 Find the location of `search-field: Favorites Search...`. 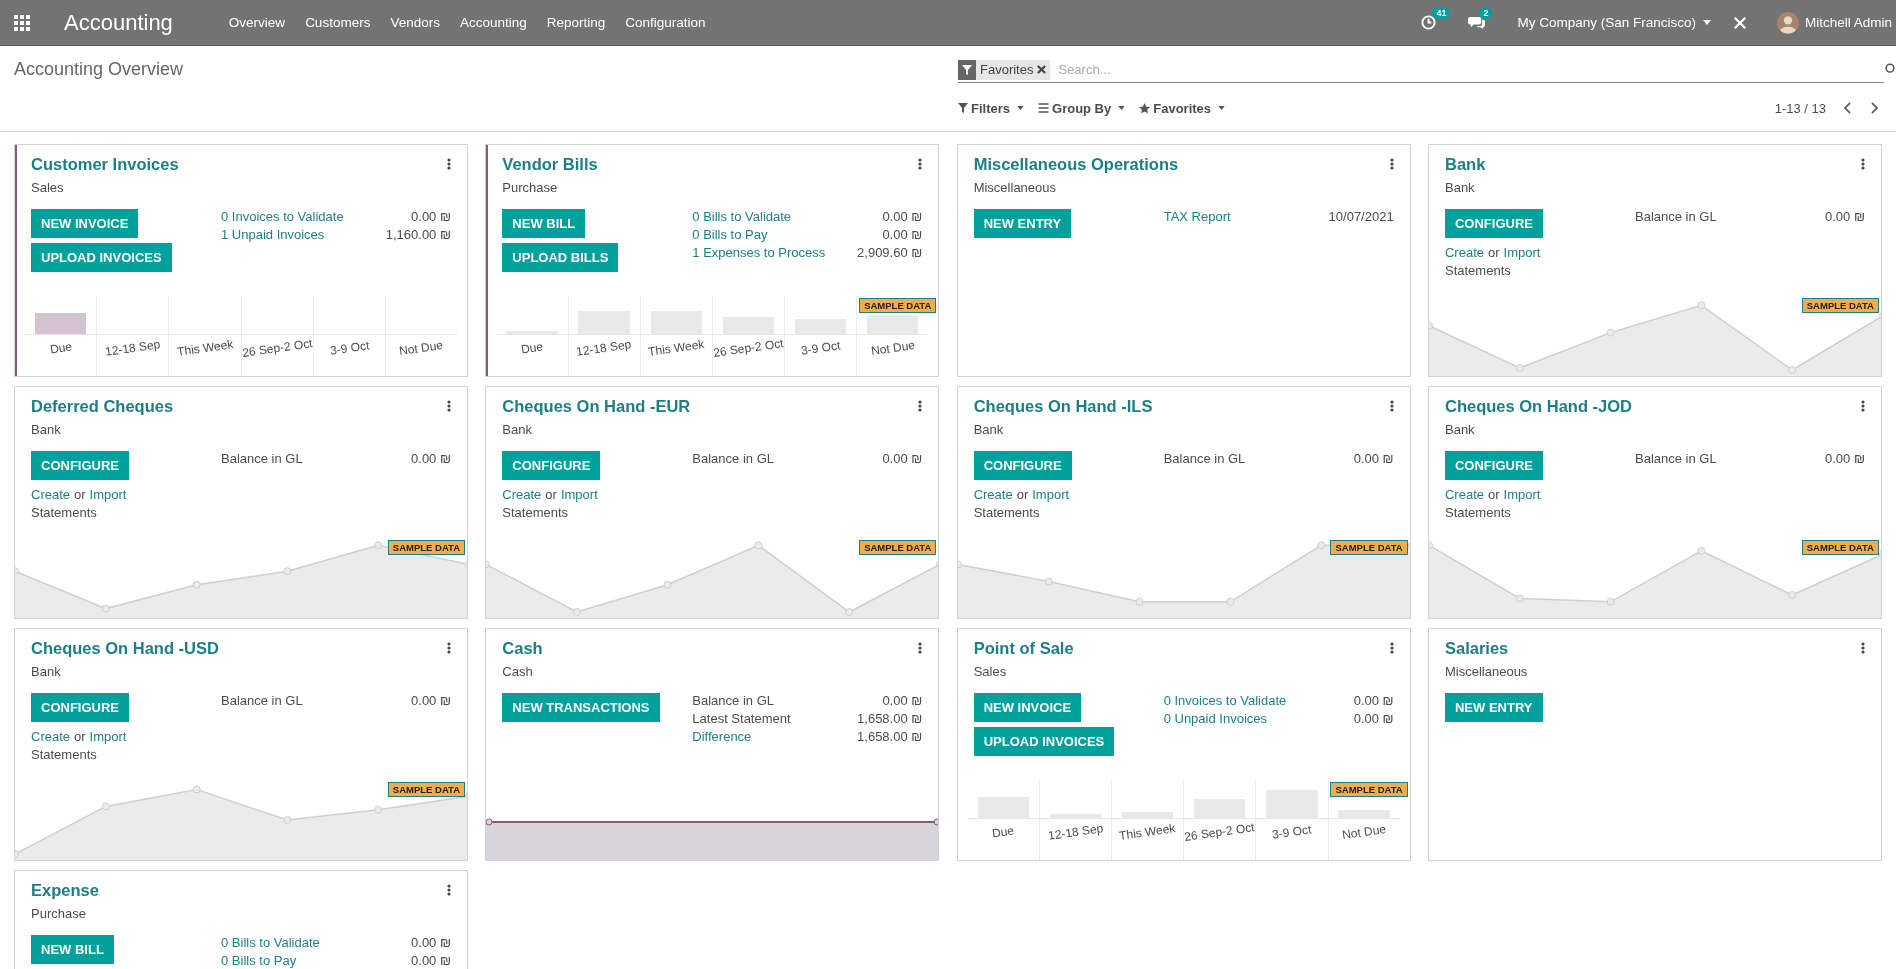

search-field: Favorites Search... is located at coordinates (1421, 70).